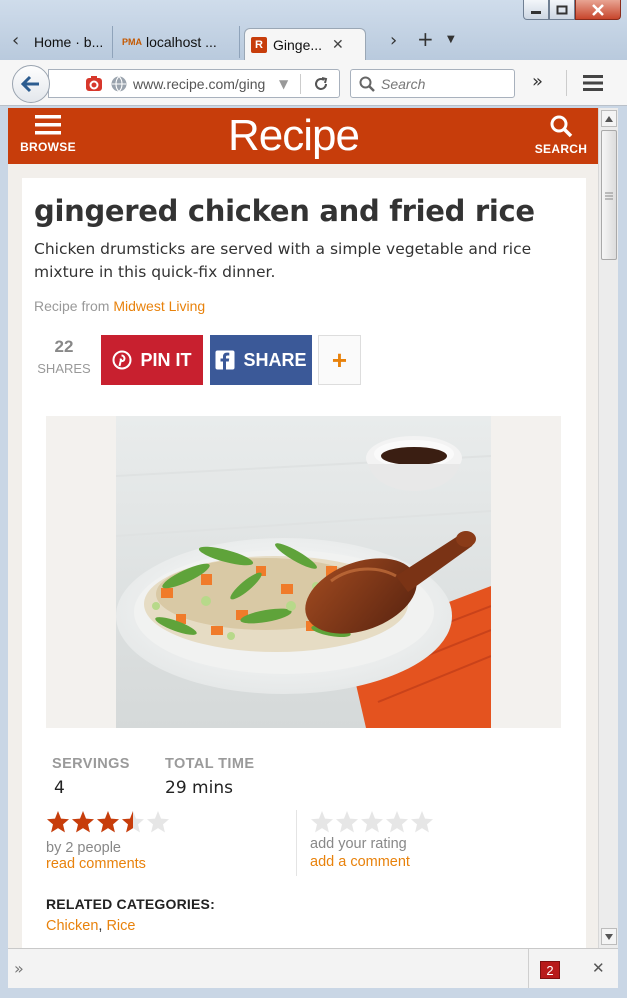  What do you see at coordinates (403, 83) in the screenshot?
I see `search-placeholder: Search` at bounding box center [403, 83].